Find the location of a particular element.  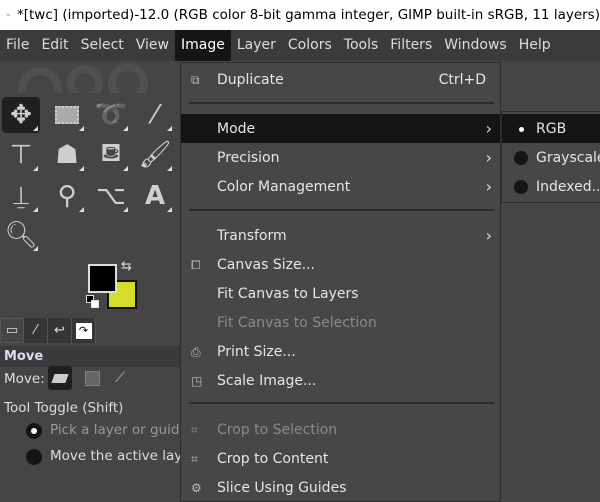

fuzzy-select-tool-icon: ⁄ is located at coordinates (155, 115).